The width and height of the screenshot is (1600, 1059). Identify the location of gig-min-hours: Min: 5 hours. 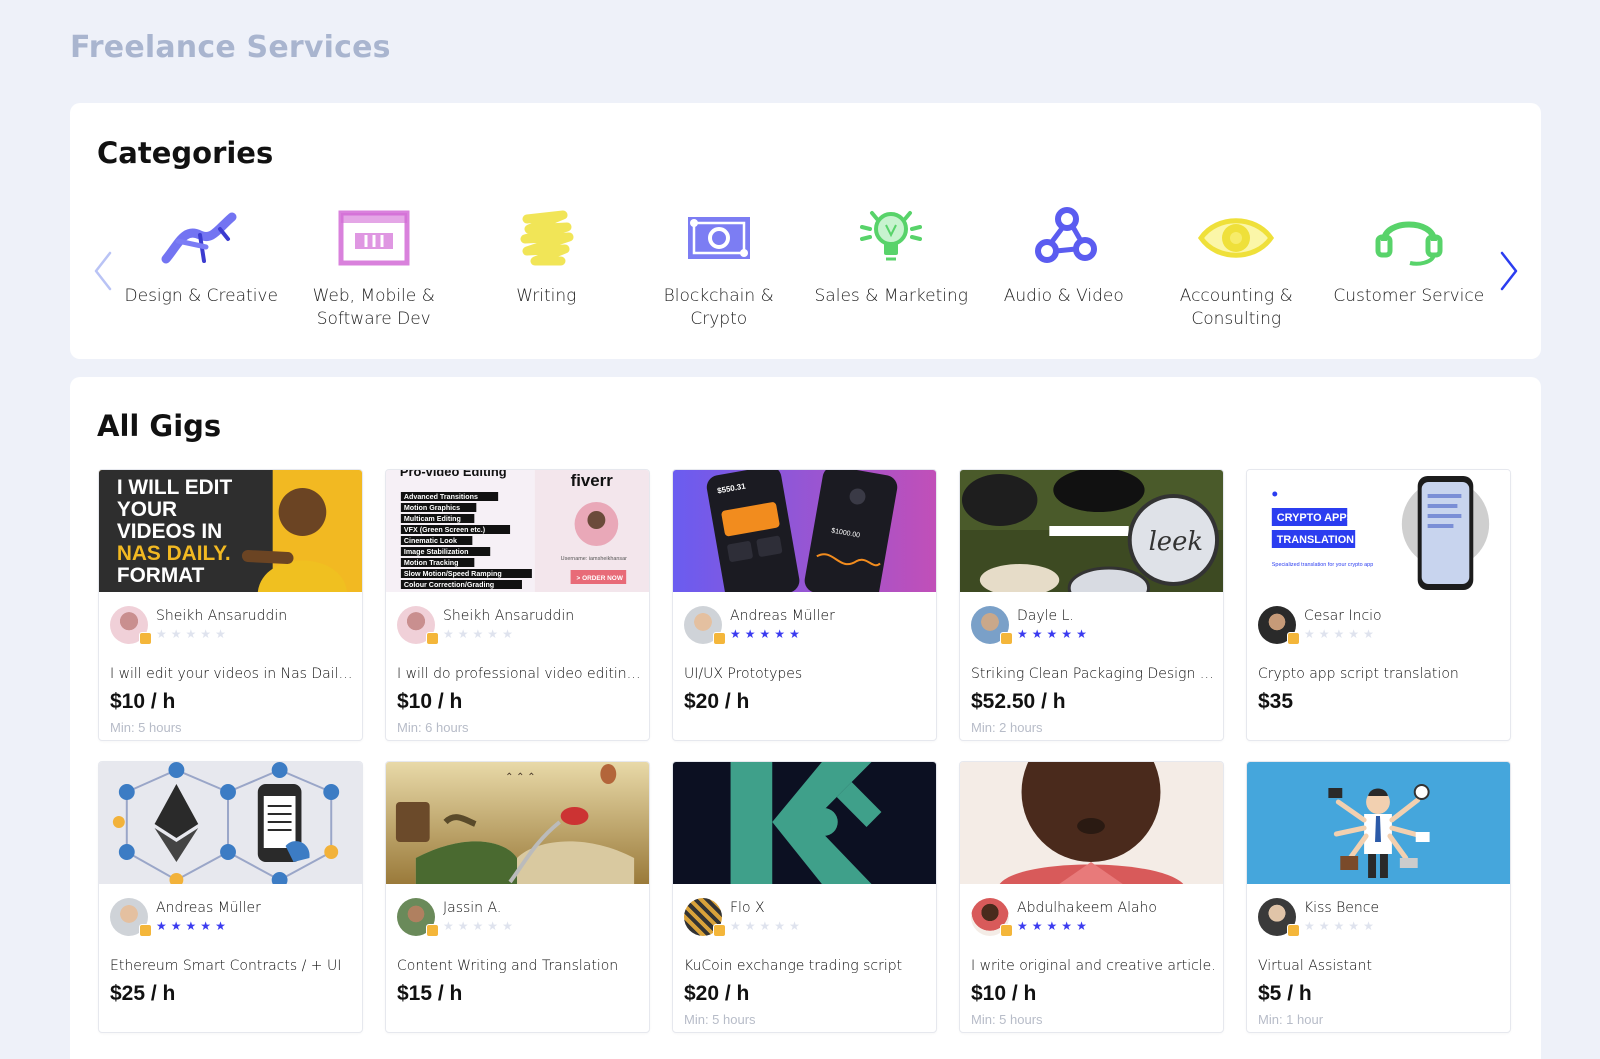
(146, 727).